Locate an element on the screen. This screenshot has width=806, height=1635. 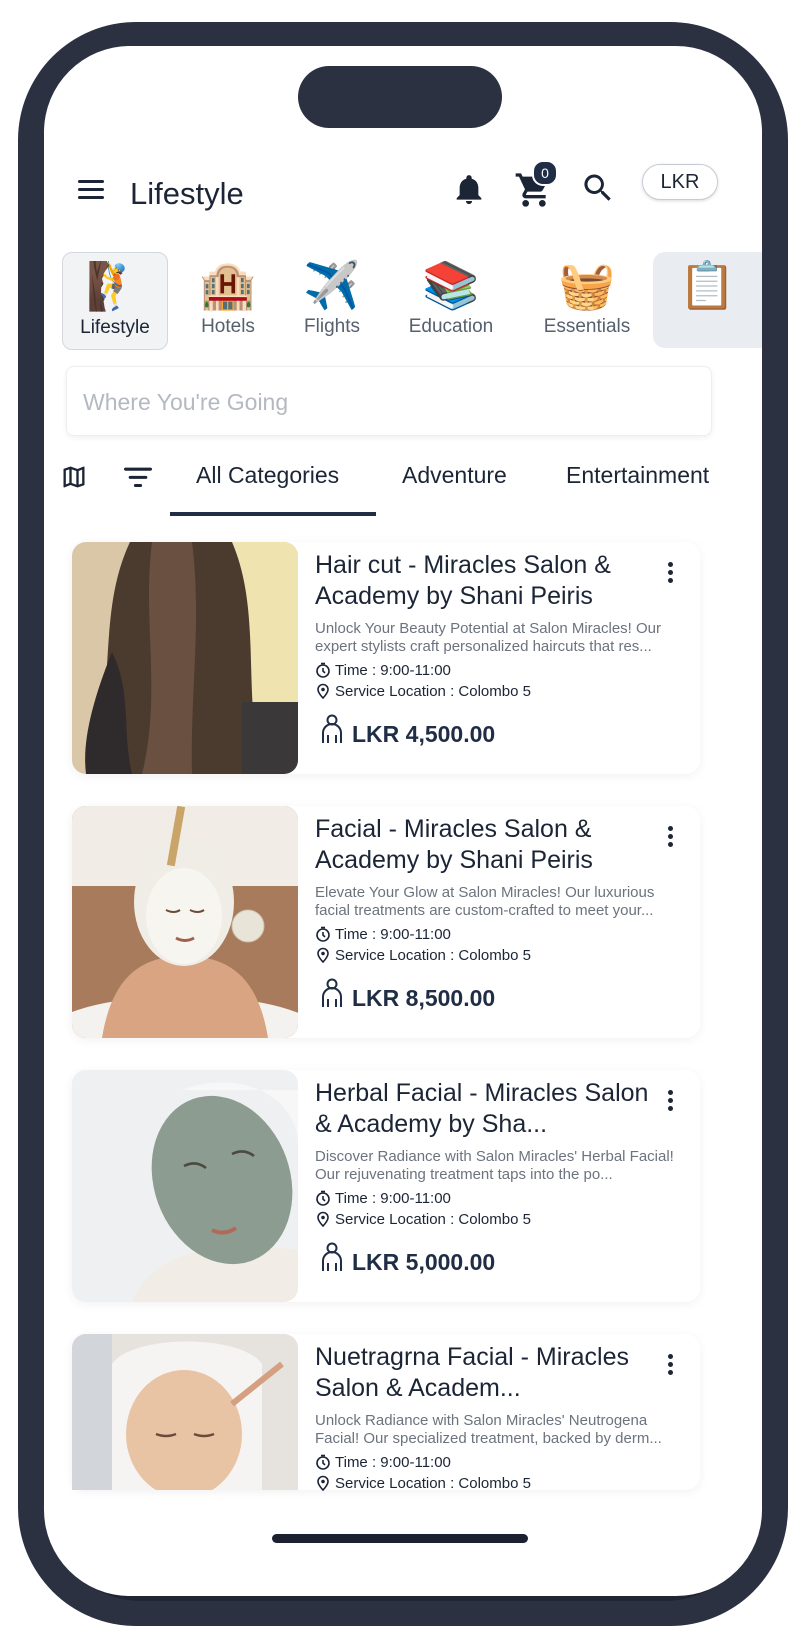
map-icon is located at coordinates (74, 477).